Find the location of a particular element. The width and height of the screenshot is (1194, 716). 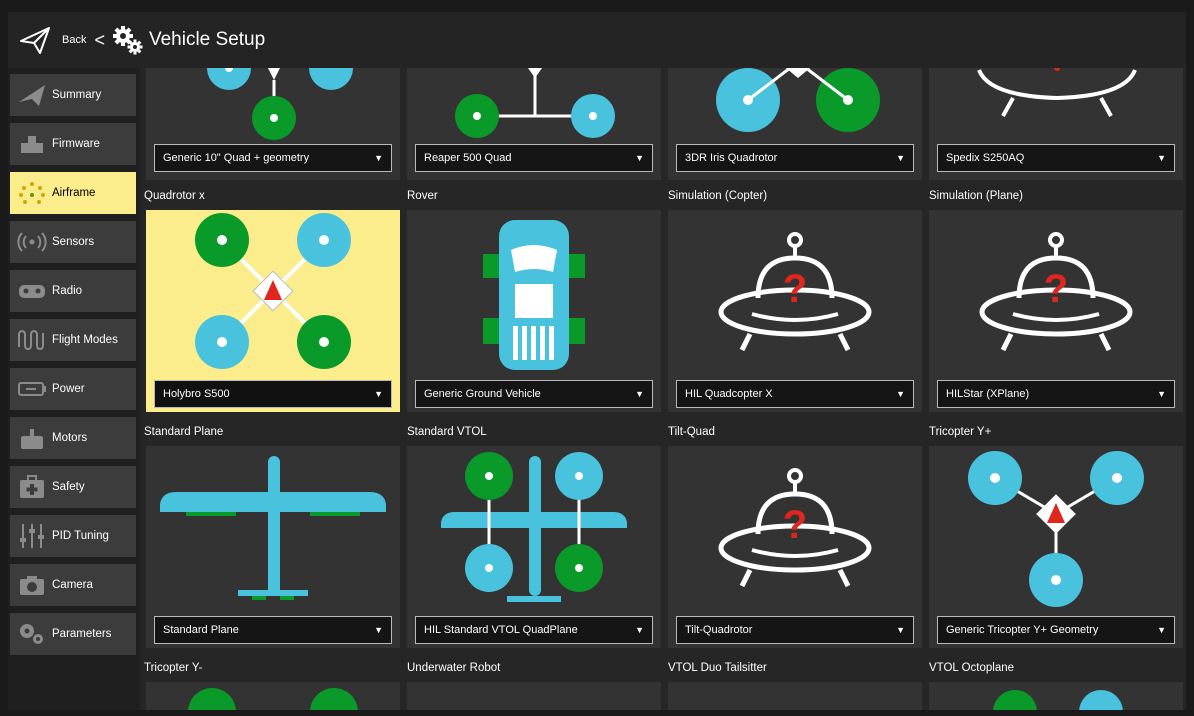

radio-waves-icon is located at coordinates (32, 242).